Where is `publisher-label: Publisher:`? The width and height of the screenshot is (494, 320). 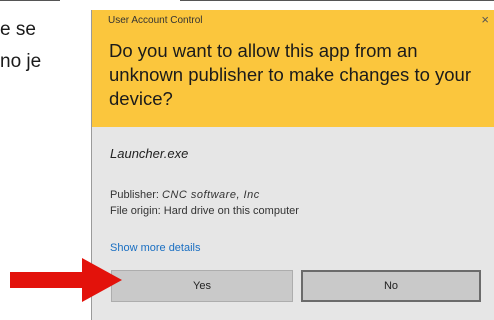 publisher-label: Publisher: is located at coordinates (134, 195).